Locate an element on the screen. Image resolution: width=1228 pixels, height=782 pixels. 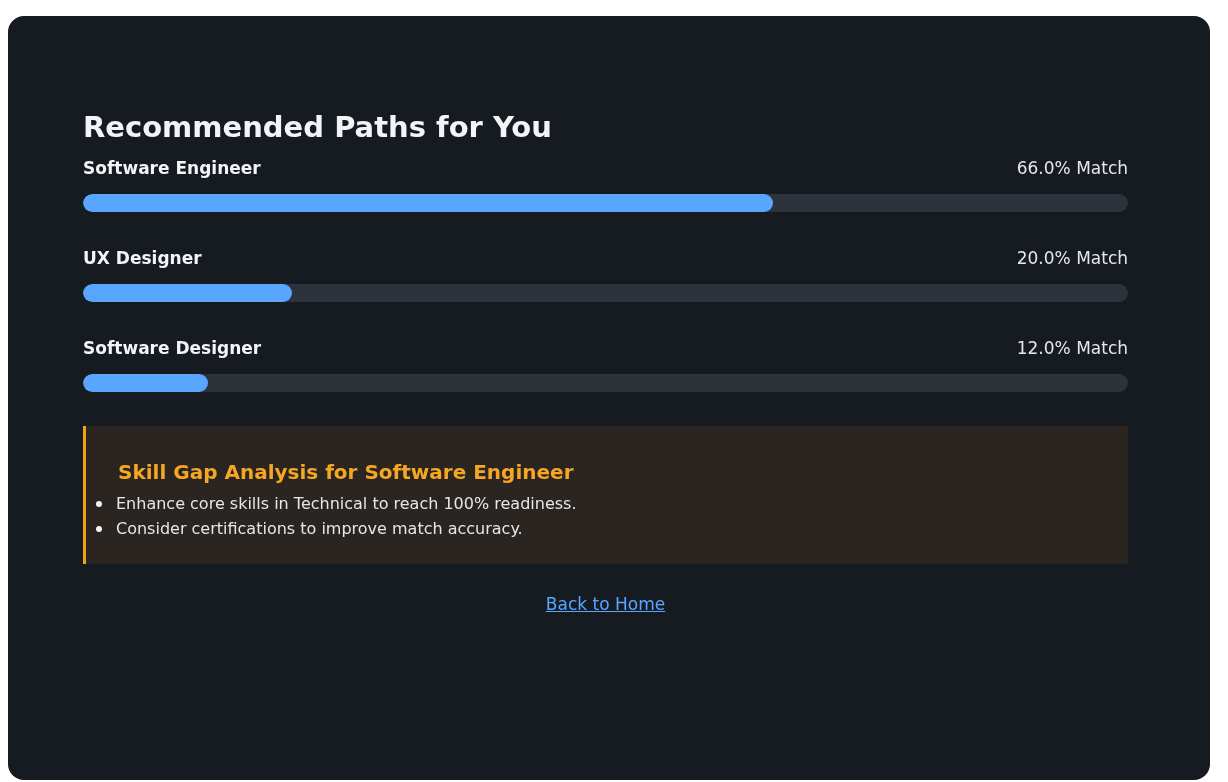
back-link: Back to Home is located at coordinates (605, 604).